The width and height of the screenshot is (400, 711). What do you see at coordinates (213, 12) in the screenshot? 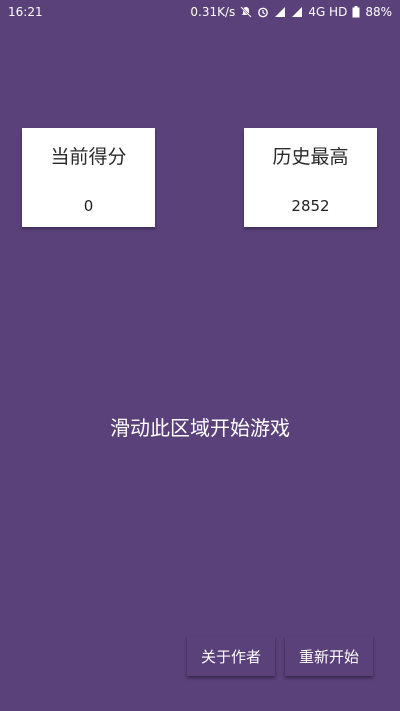
I see `net-speed: 0.31K/s` at bounding box center [213, 12].